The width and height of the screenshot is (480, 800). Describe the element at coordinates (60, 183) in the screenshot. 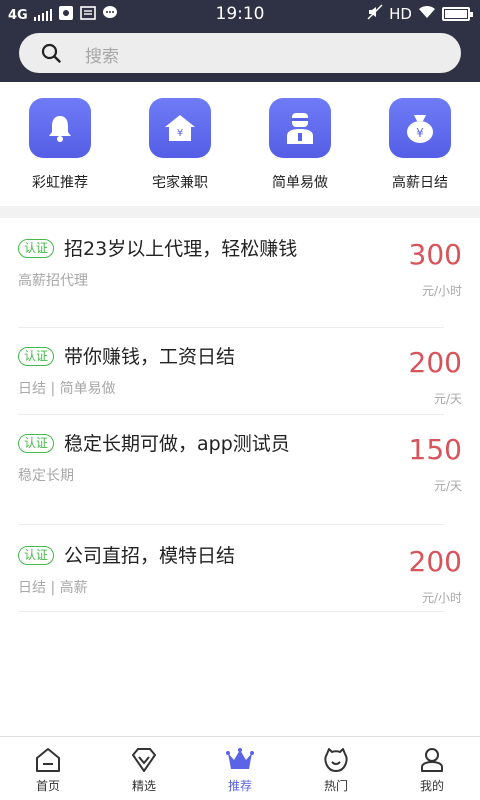

I see `category-label: 彩虹推荐` at that location.